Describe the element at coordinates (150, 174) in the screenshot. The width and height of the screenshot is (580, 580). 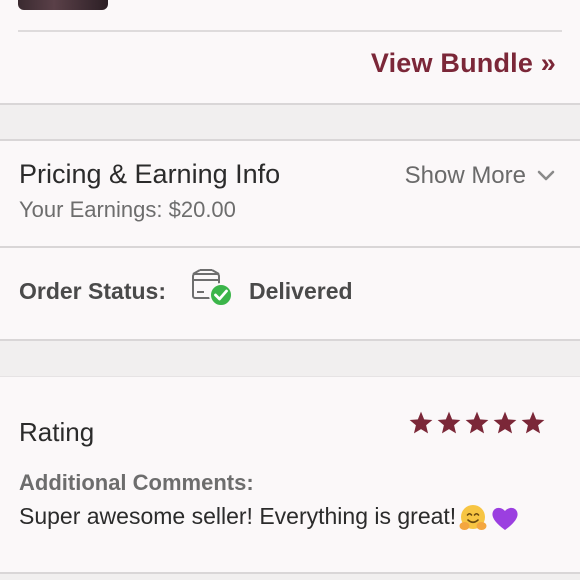
I see `pricing-title: Pricing & Earning Info` at that location.